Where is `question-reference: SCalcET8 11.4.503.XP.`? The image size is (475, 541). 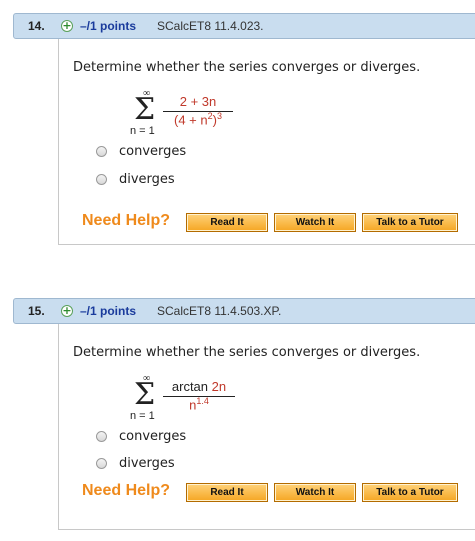 question-reference: SCalcET8 11.4.503.XP. is located at coordinates (219, 311).